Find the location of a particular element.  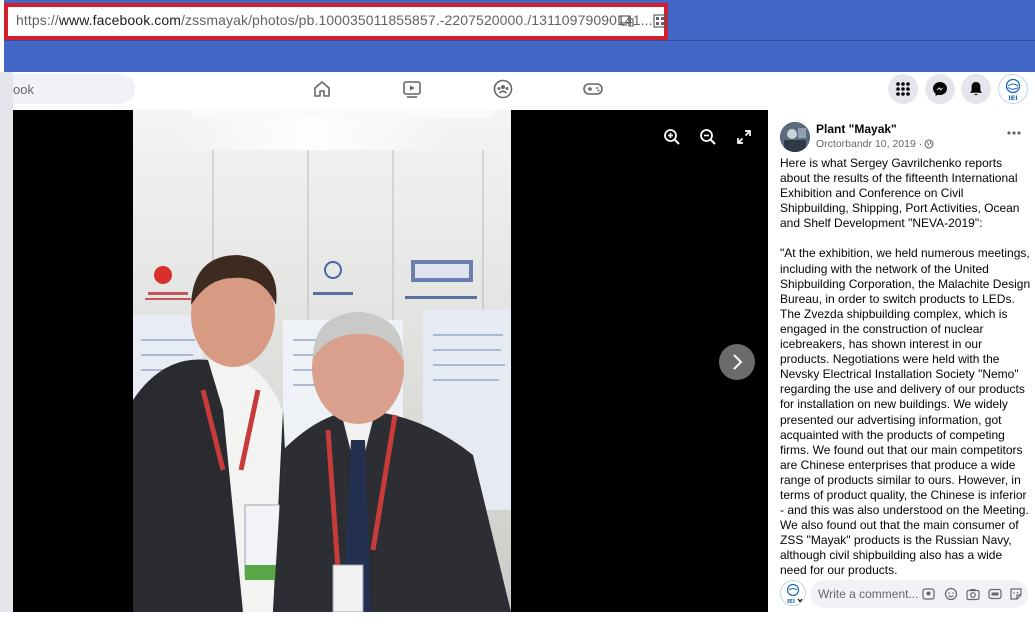

url-prefix: https:// is located at coordinates (37, 20).